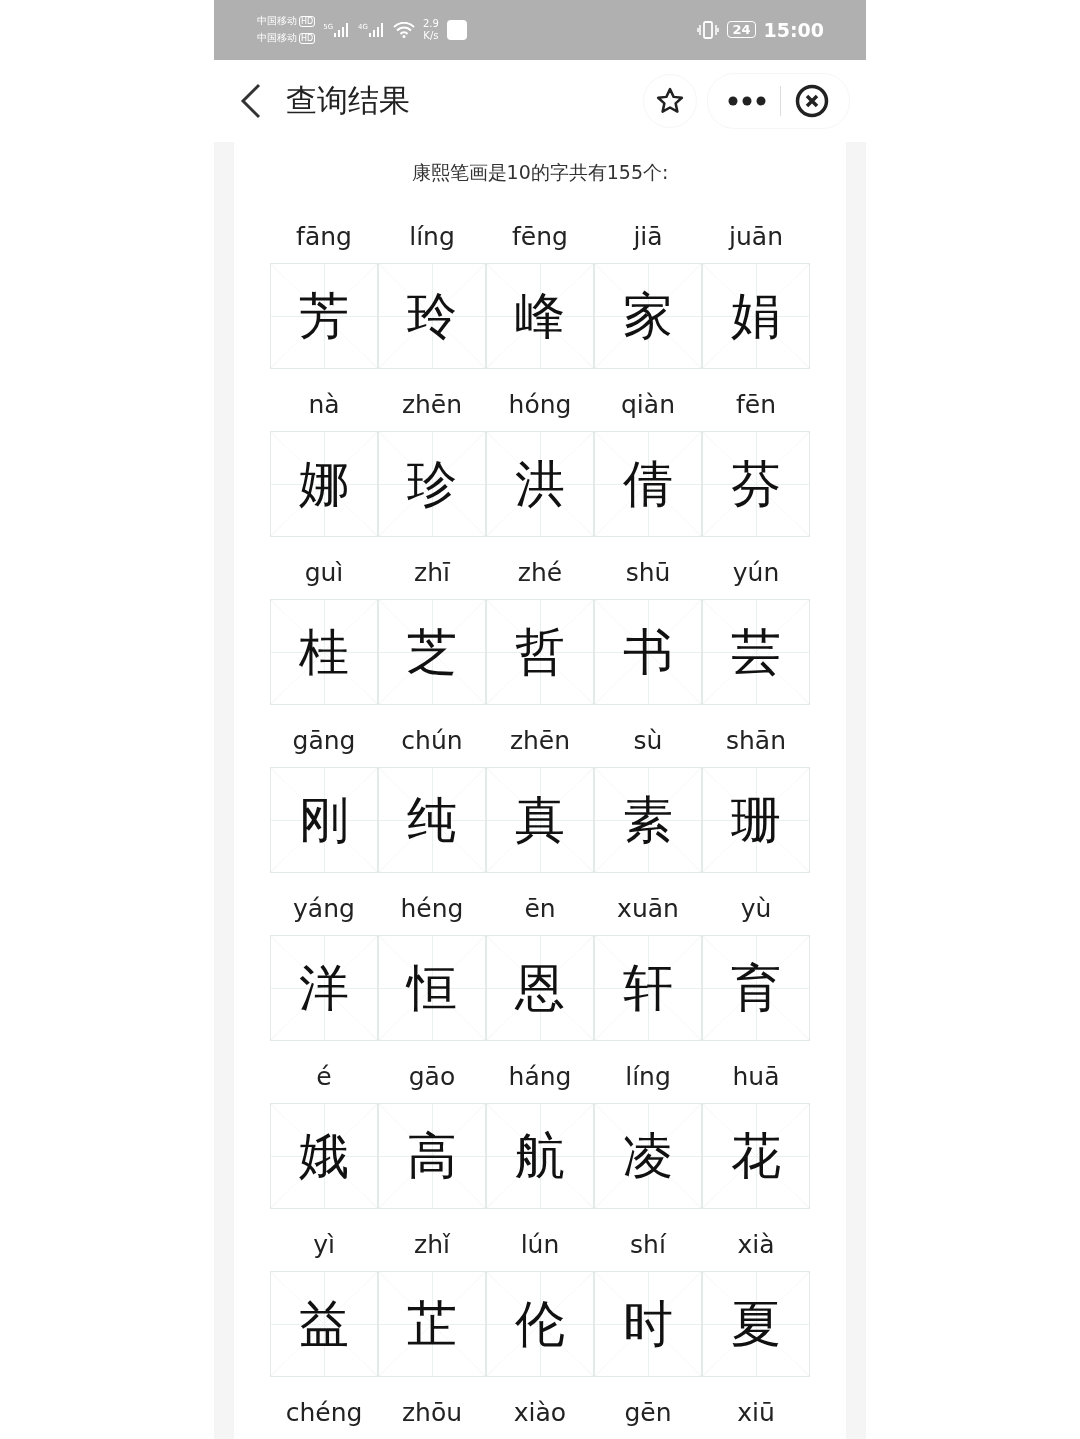 The width and height of the screenshot is (1080, 1439). Describe the element at coordinates (324, 909) in the screenshot. I see `pinyin-label: yáng` at that location.